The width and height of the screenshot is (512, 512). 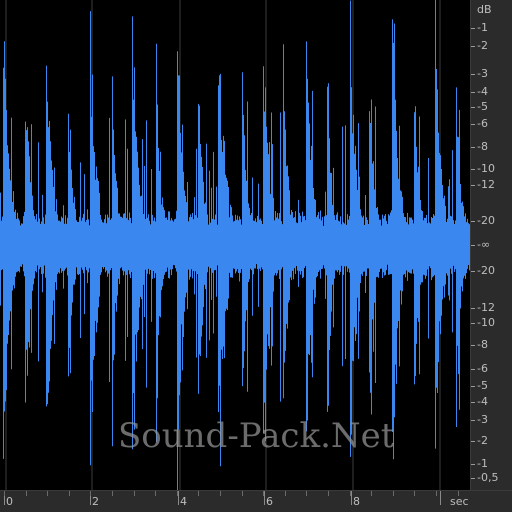 I want to click on time-tick-label: 6, so click(x=269, y=501).